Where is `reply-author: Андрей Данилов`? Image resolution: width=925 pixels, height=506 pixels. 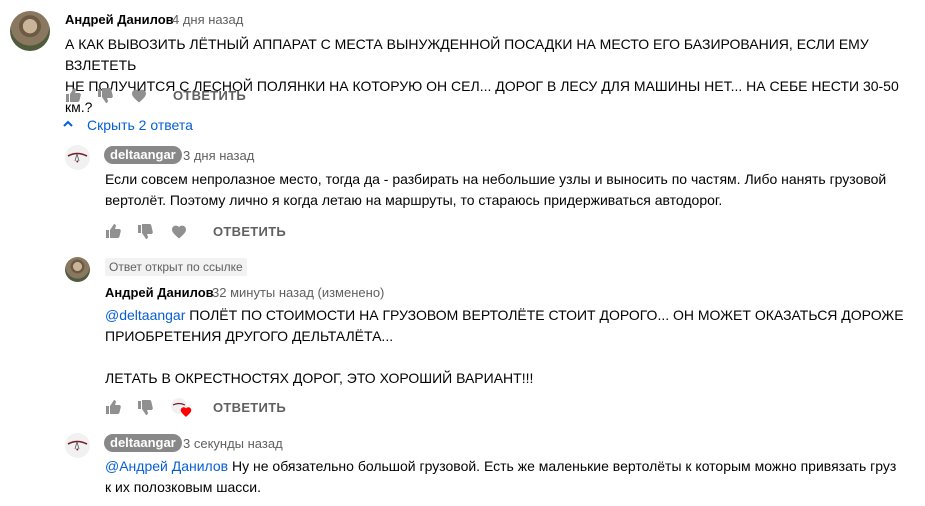
reply-author: Андрей Данилов is located at coordinates (159, 292).